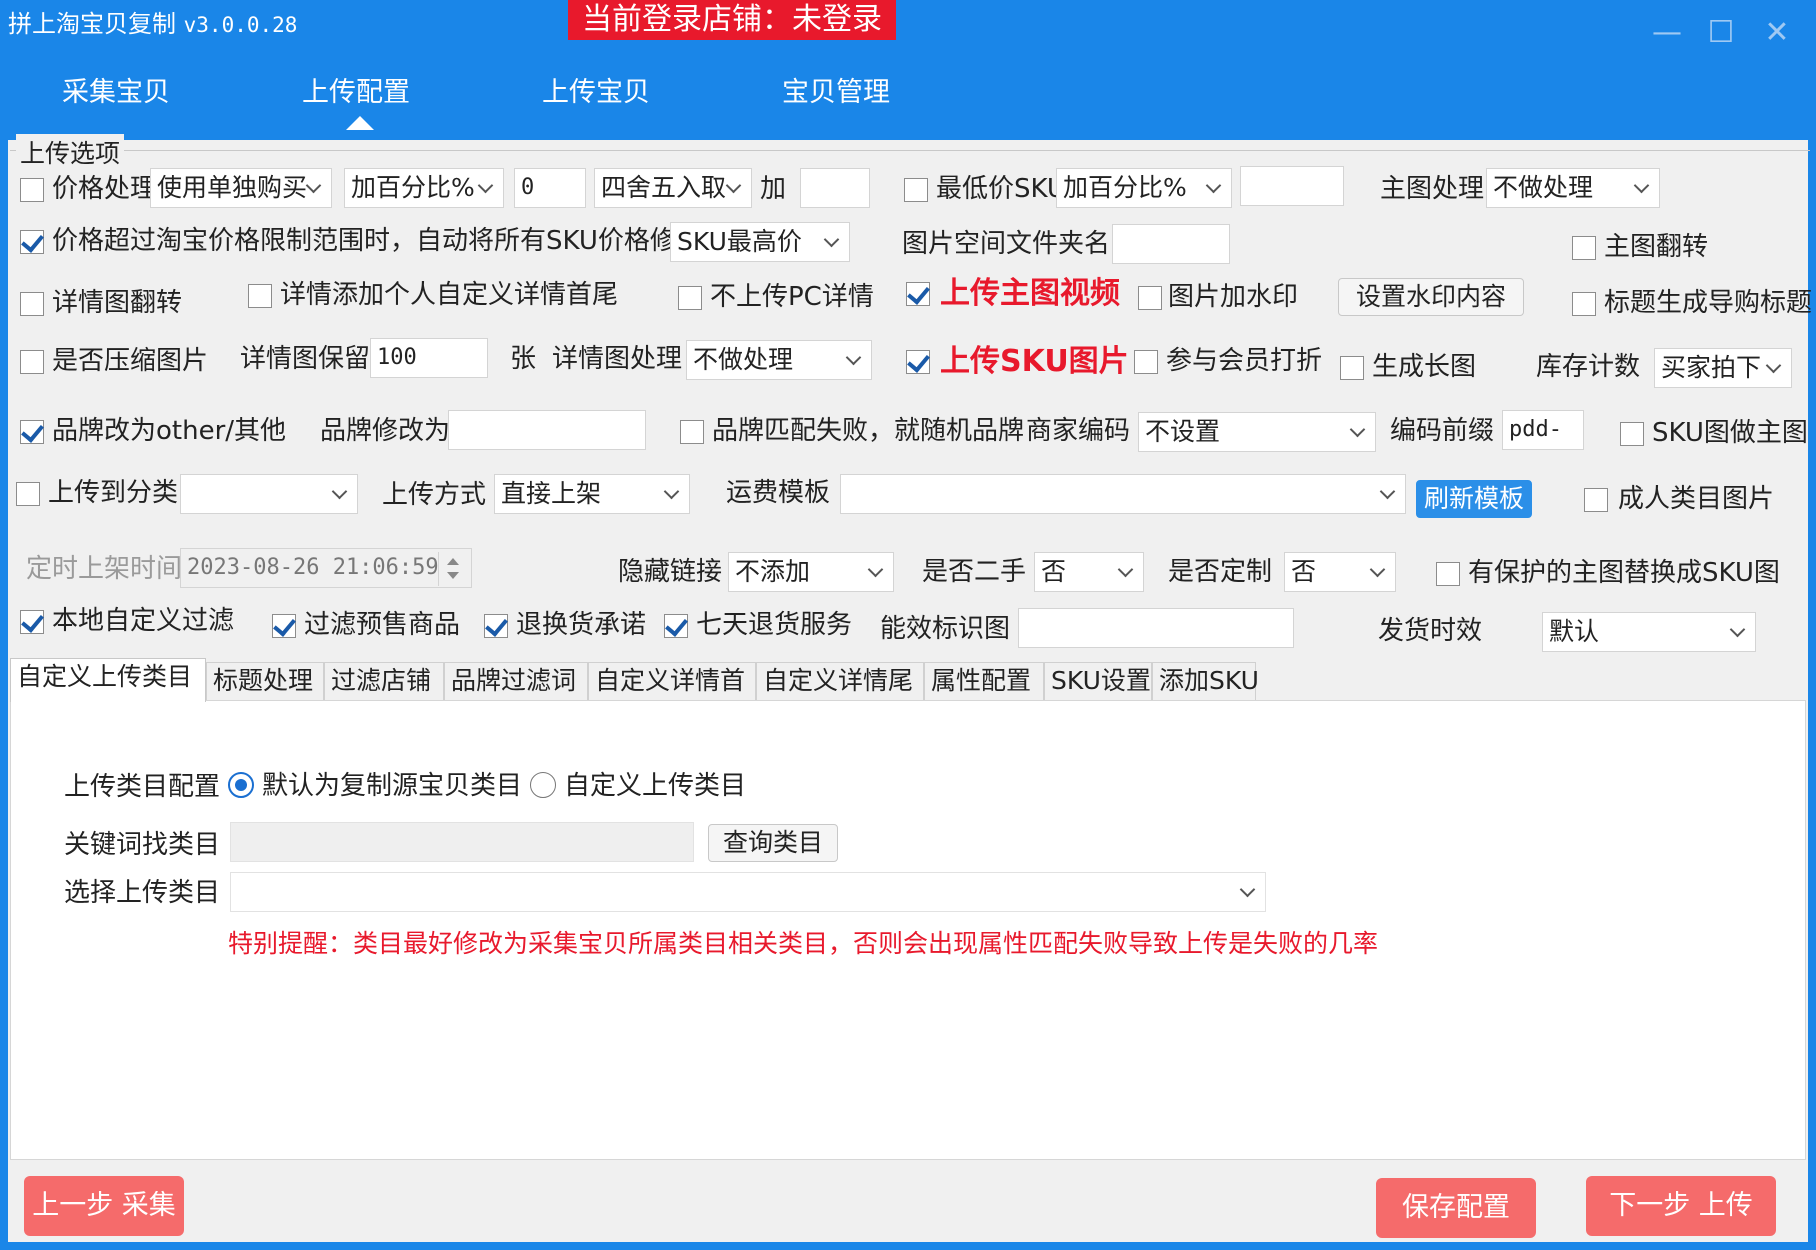  Describe the element at coordinates (1442, 431) in the screenshot. I see `code-prefix-label: 编码前缀` at that location.